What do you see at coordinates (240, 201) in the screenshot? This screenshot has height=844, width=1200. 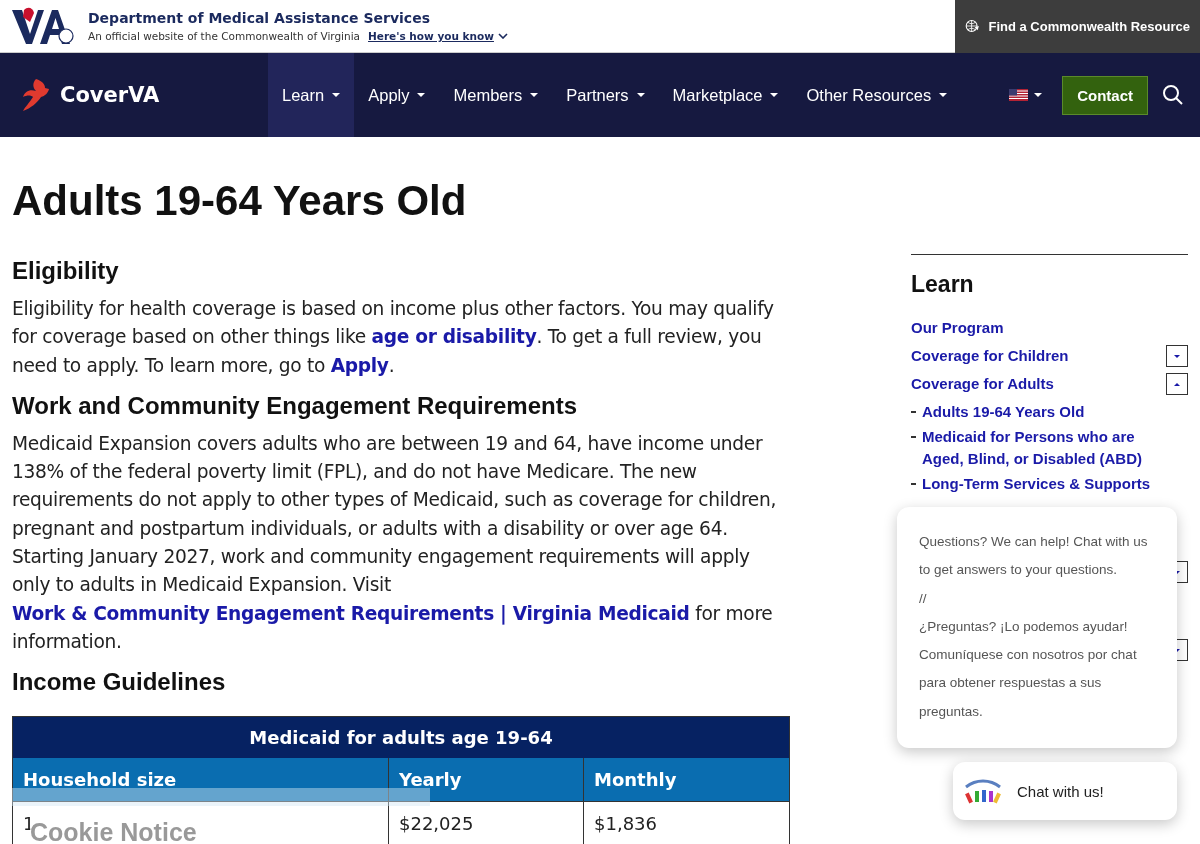 I see `page-title: Adults 19-64 Years Old` at bounding box center [240, 201].